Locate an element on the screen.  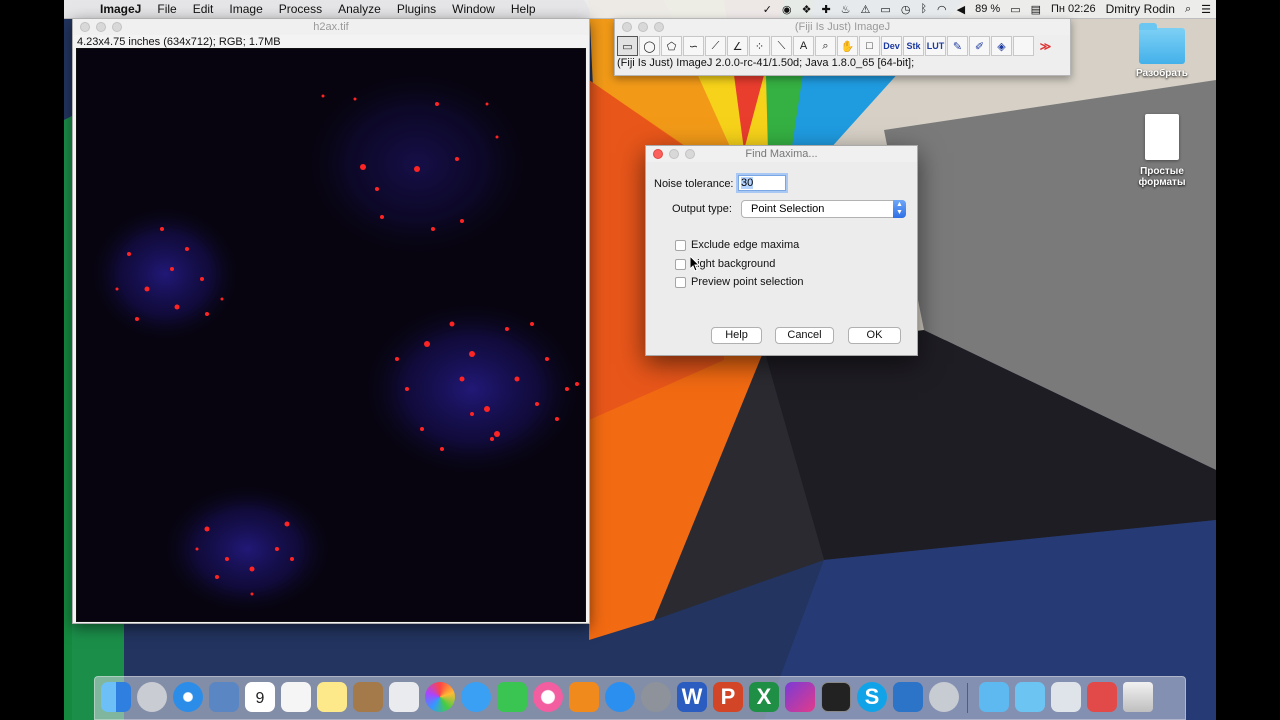
system-preferences-icon is located at coordinates (656, 697).